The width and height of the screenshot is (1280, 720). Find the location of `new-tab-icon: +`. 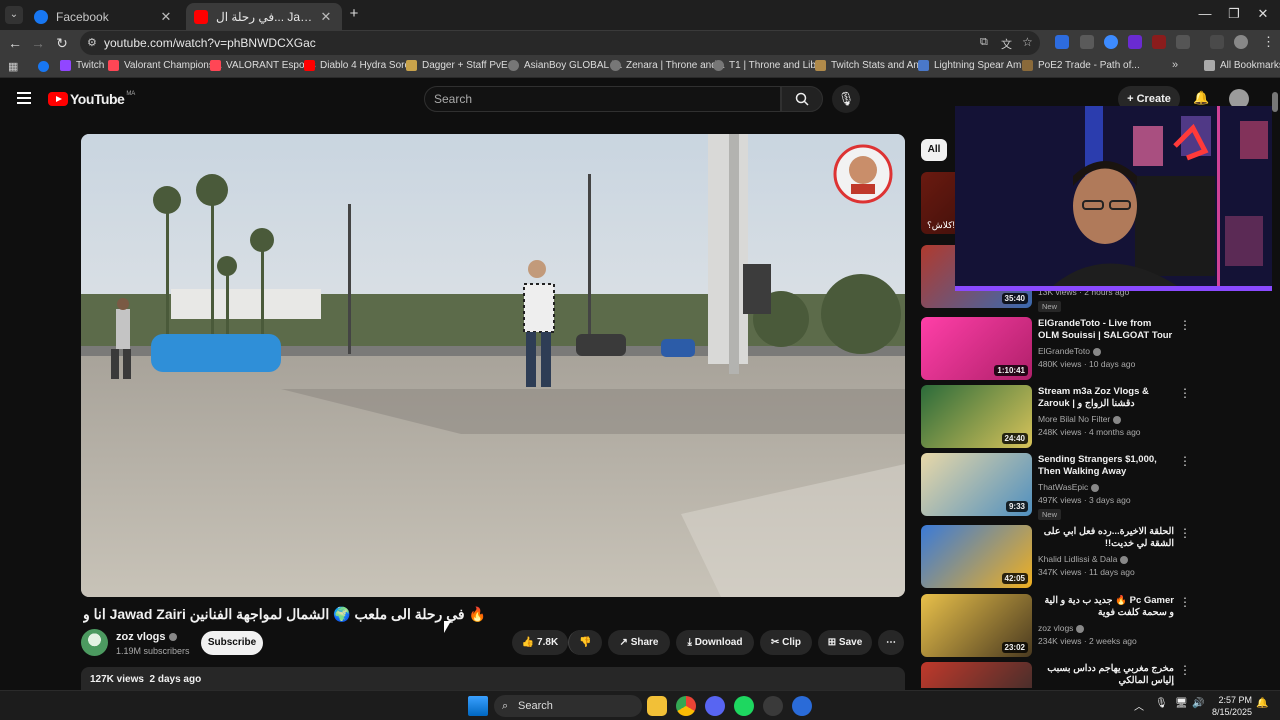

new-tab-icon: + is located at coordinates (354, 14).